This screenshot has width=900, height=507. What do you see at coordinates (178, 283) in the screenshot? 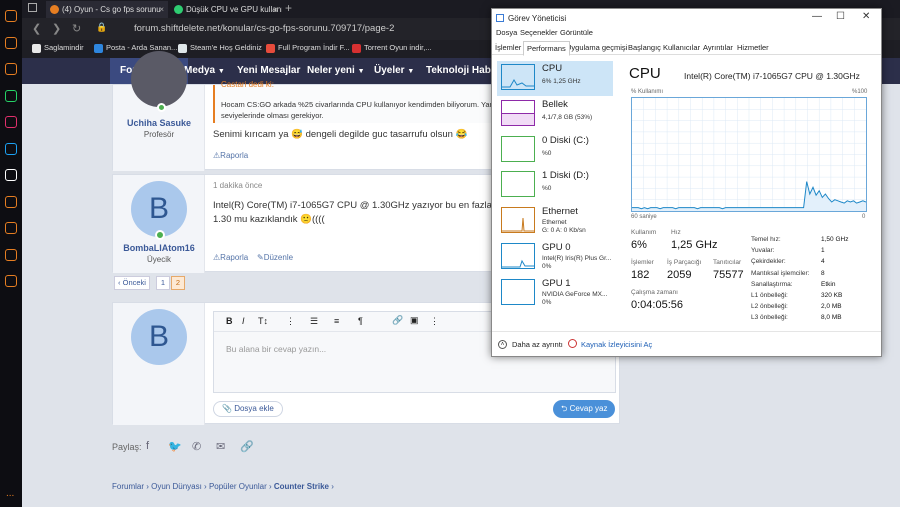
I see `page-current: 2` at bounding box center [178, 283].